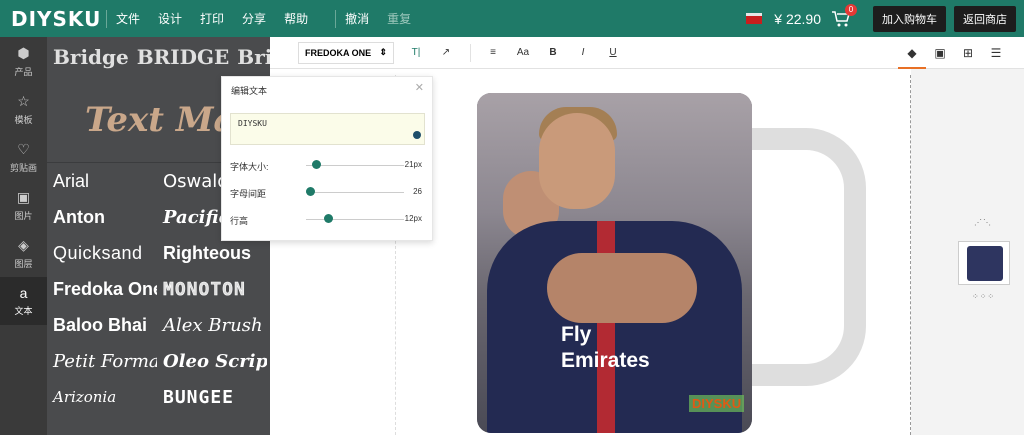  What do you see at coordinates (909, 18) in the screenshot?
I see `add-to-cart-button: 加入购物车` at bounding box center [909, 18].